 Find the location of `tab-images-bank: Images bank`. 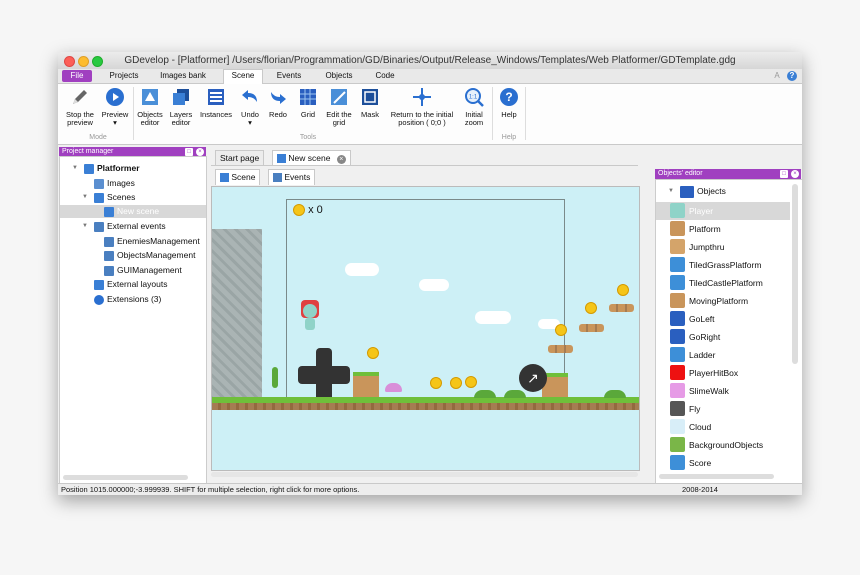

tab-images-bank: Images bank is located at coordinates (183, 76).